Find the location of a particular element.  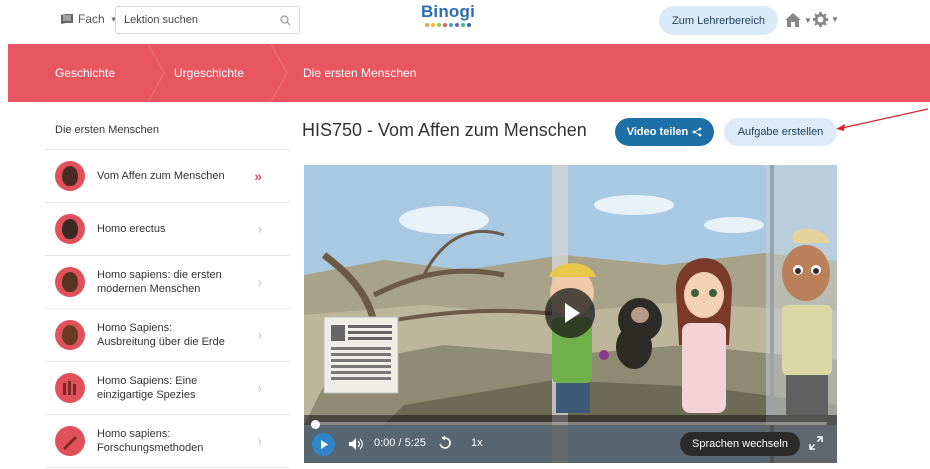

home-icon is located at coordinates (793, 20).